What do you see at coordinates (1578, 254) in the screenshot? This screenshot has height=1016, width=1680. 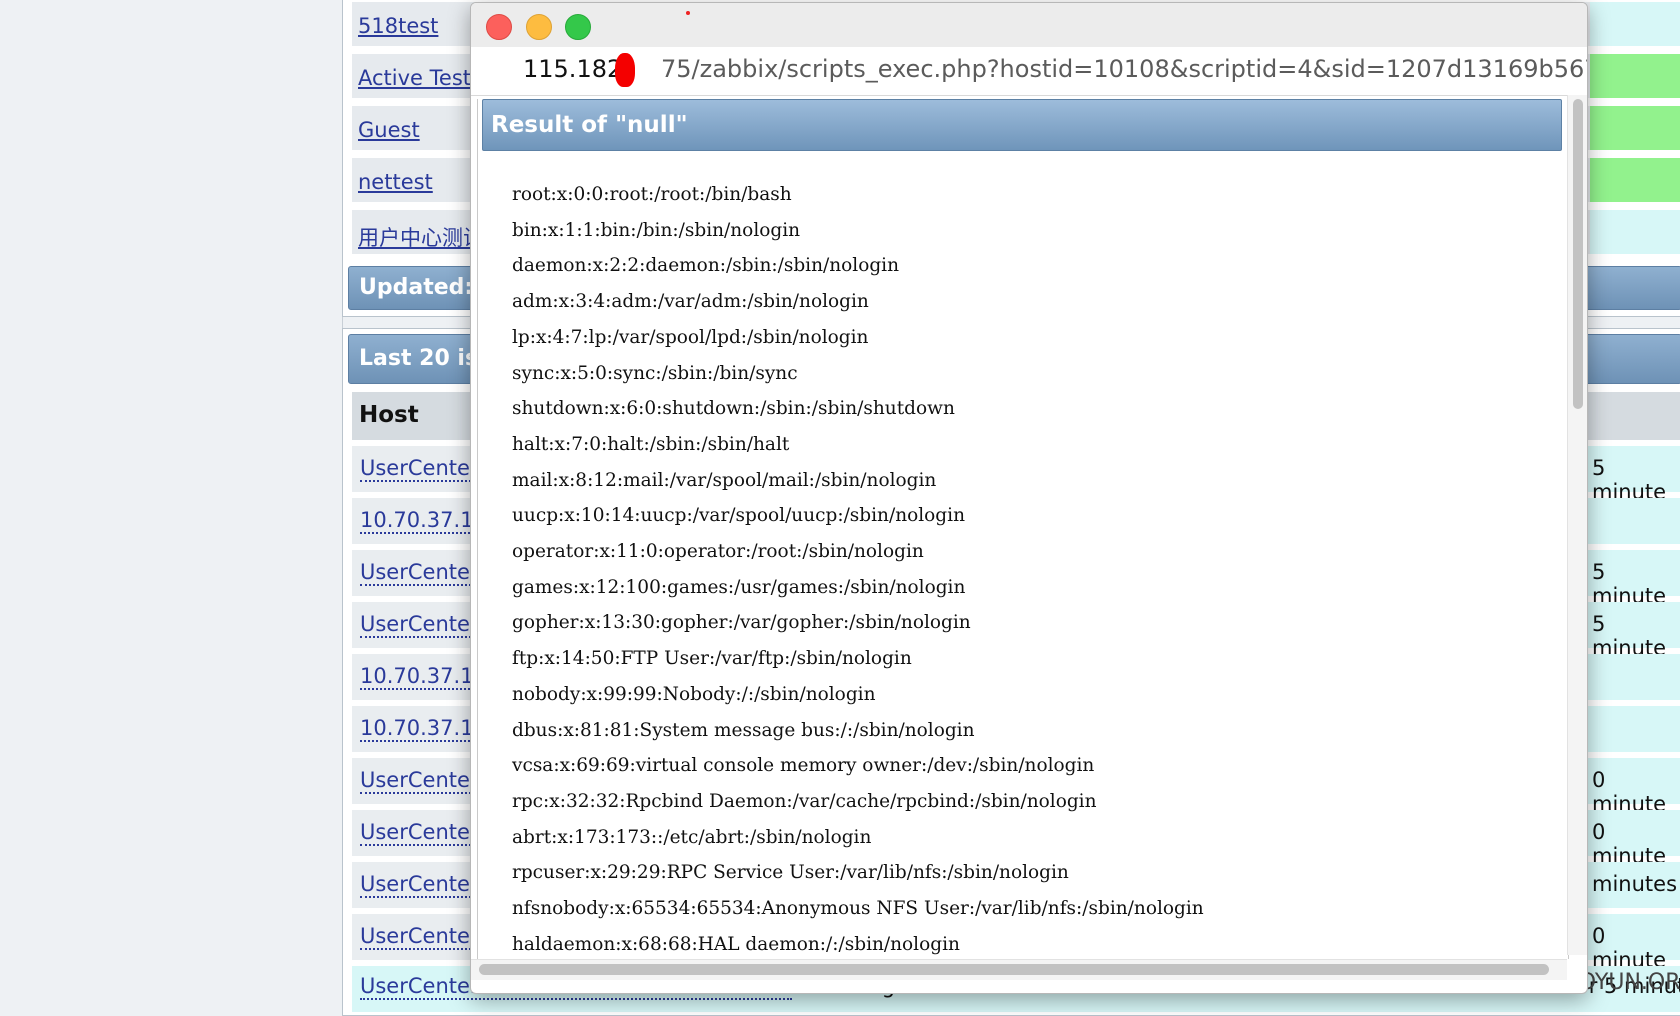 I see `vertical-scroll-thumb` at bounding box center [1578, 254].